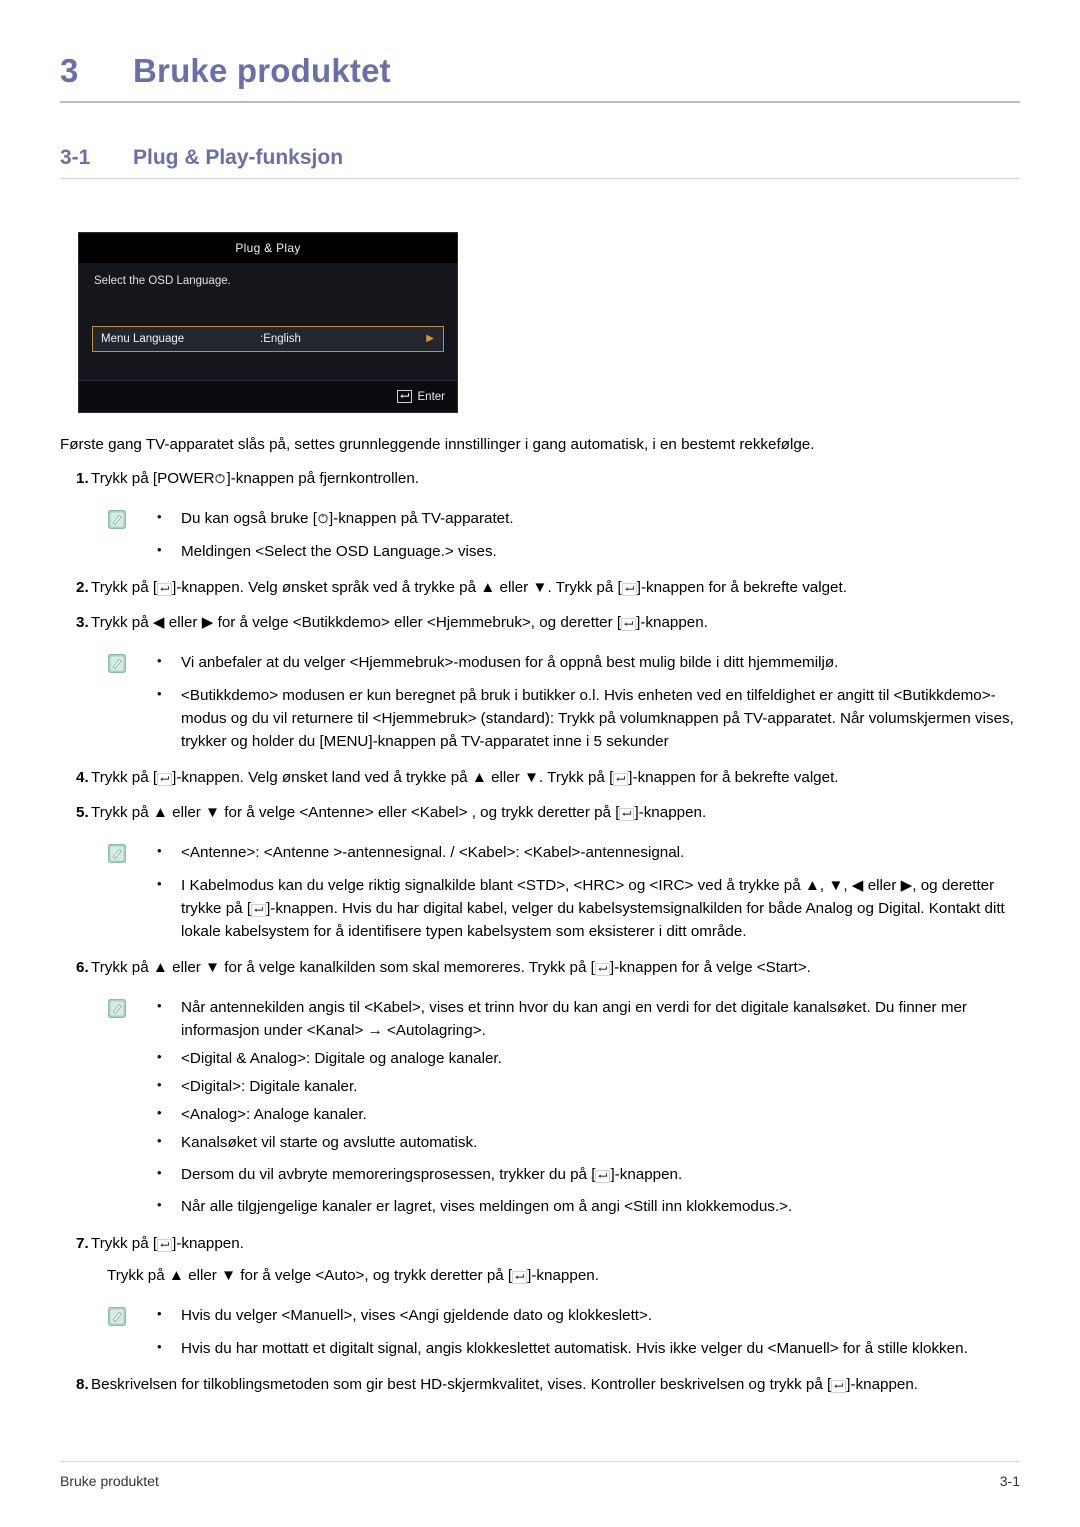  I want to click on osd-menu-language-row: Menu Language :English ▶, so click(268, 339).